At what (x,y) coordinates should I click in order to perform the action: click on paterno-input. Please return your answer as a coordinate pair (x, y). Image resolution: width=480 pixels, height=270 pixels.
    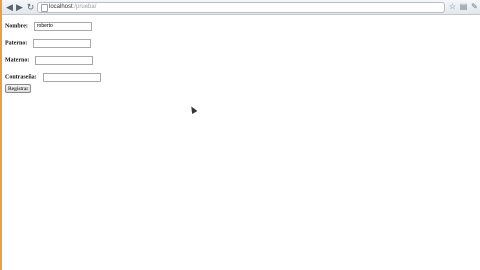
    Looking at the image, I should click on (62, 43).